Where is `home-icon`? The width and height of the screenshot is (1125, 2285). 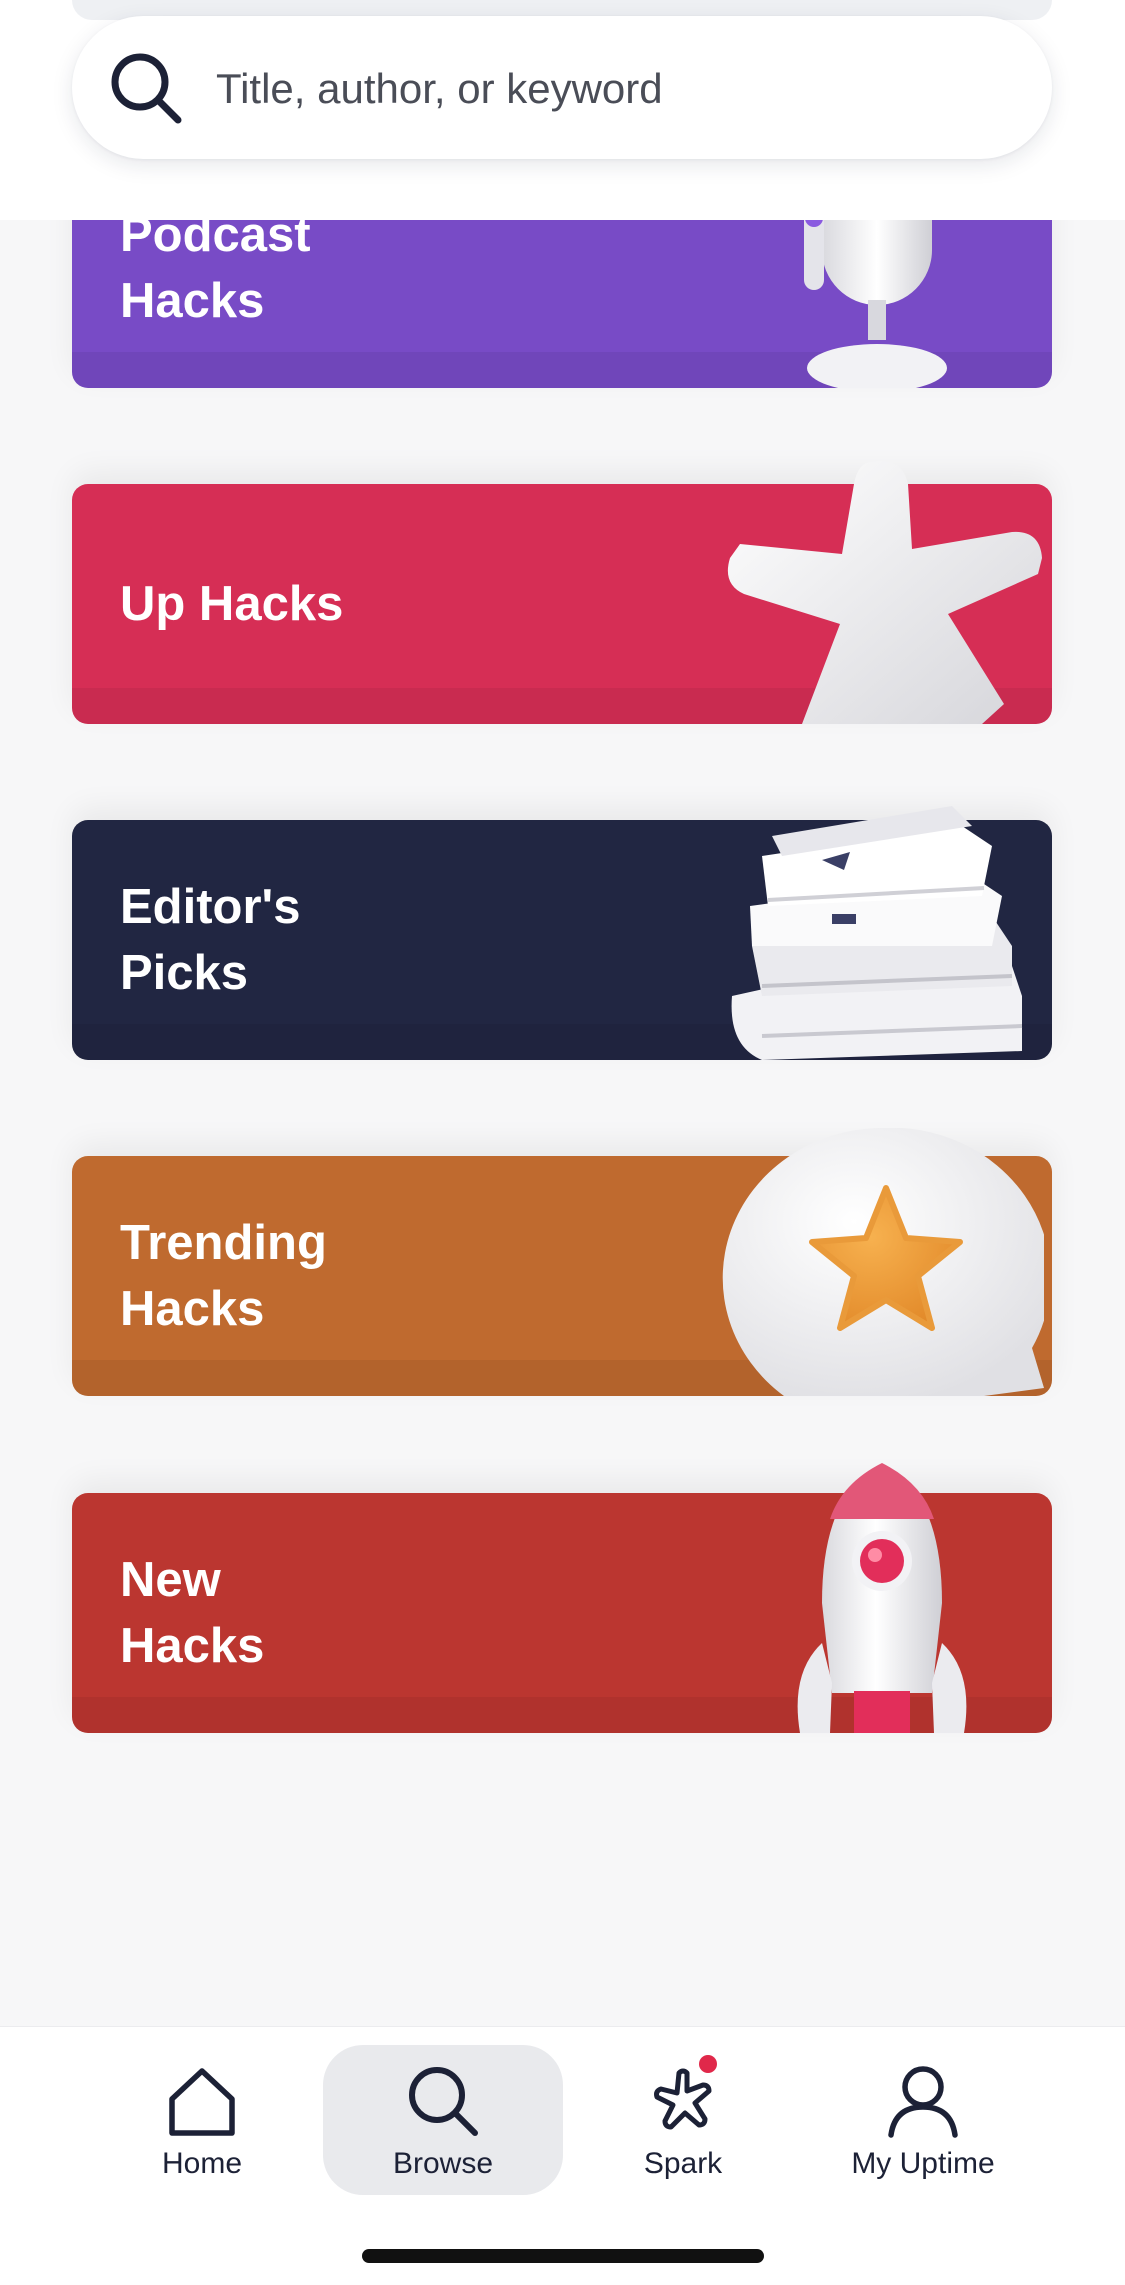 home-icon is located at coordinates (202, 2102).